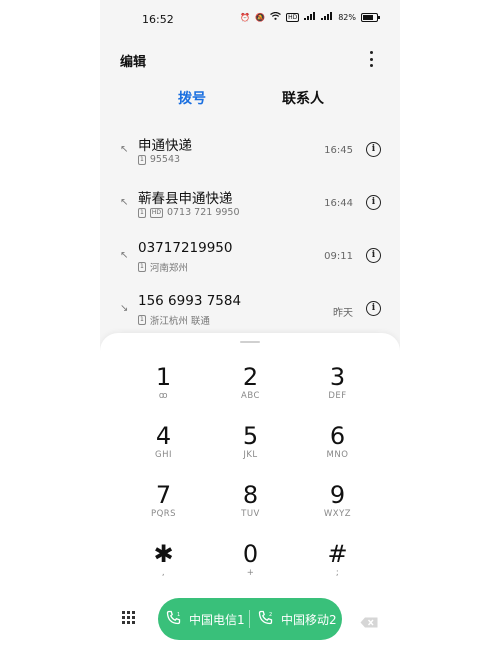  What do you see at coordinates (192, 98) in the screenshot?
I see `tab-dialer: 拨号` at bounding box center [192, 98].